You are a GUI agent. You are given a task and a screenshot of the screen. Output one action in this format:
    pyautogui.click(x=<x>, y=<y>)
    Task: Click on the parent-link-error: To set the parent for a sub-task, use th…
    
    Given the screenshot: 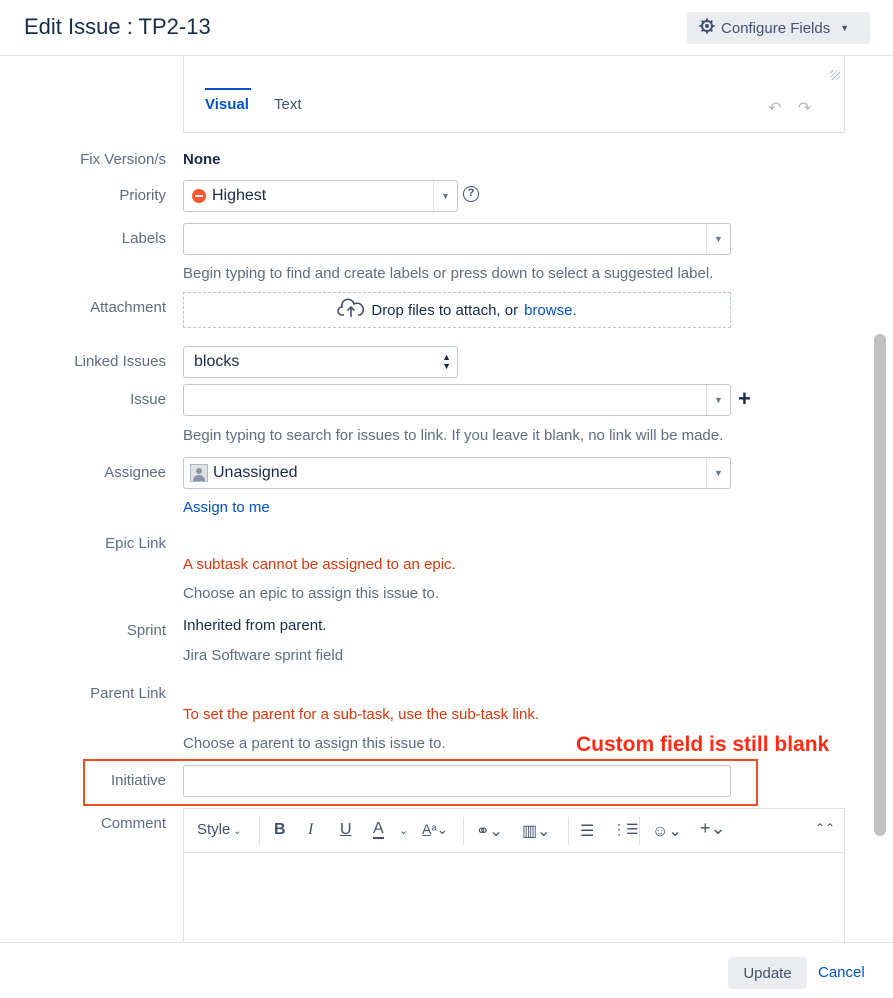 What is the action you would take?
    pyautogui.click(x=361, y=714)
    